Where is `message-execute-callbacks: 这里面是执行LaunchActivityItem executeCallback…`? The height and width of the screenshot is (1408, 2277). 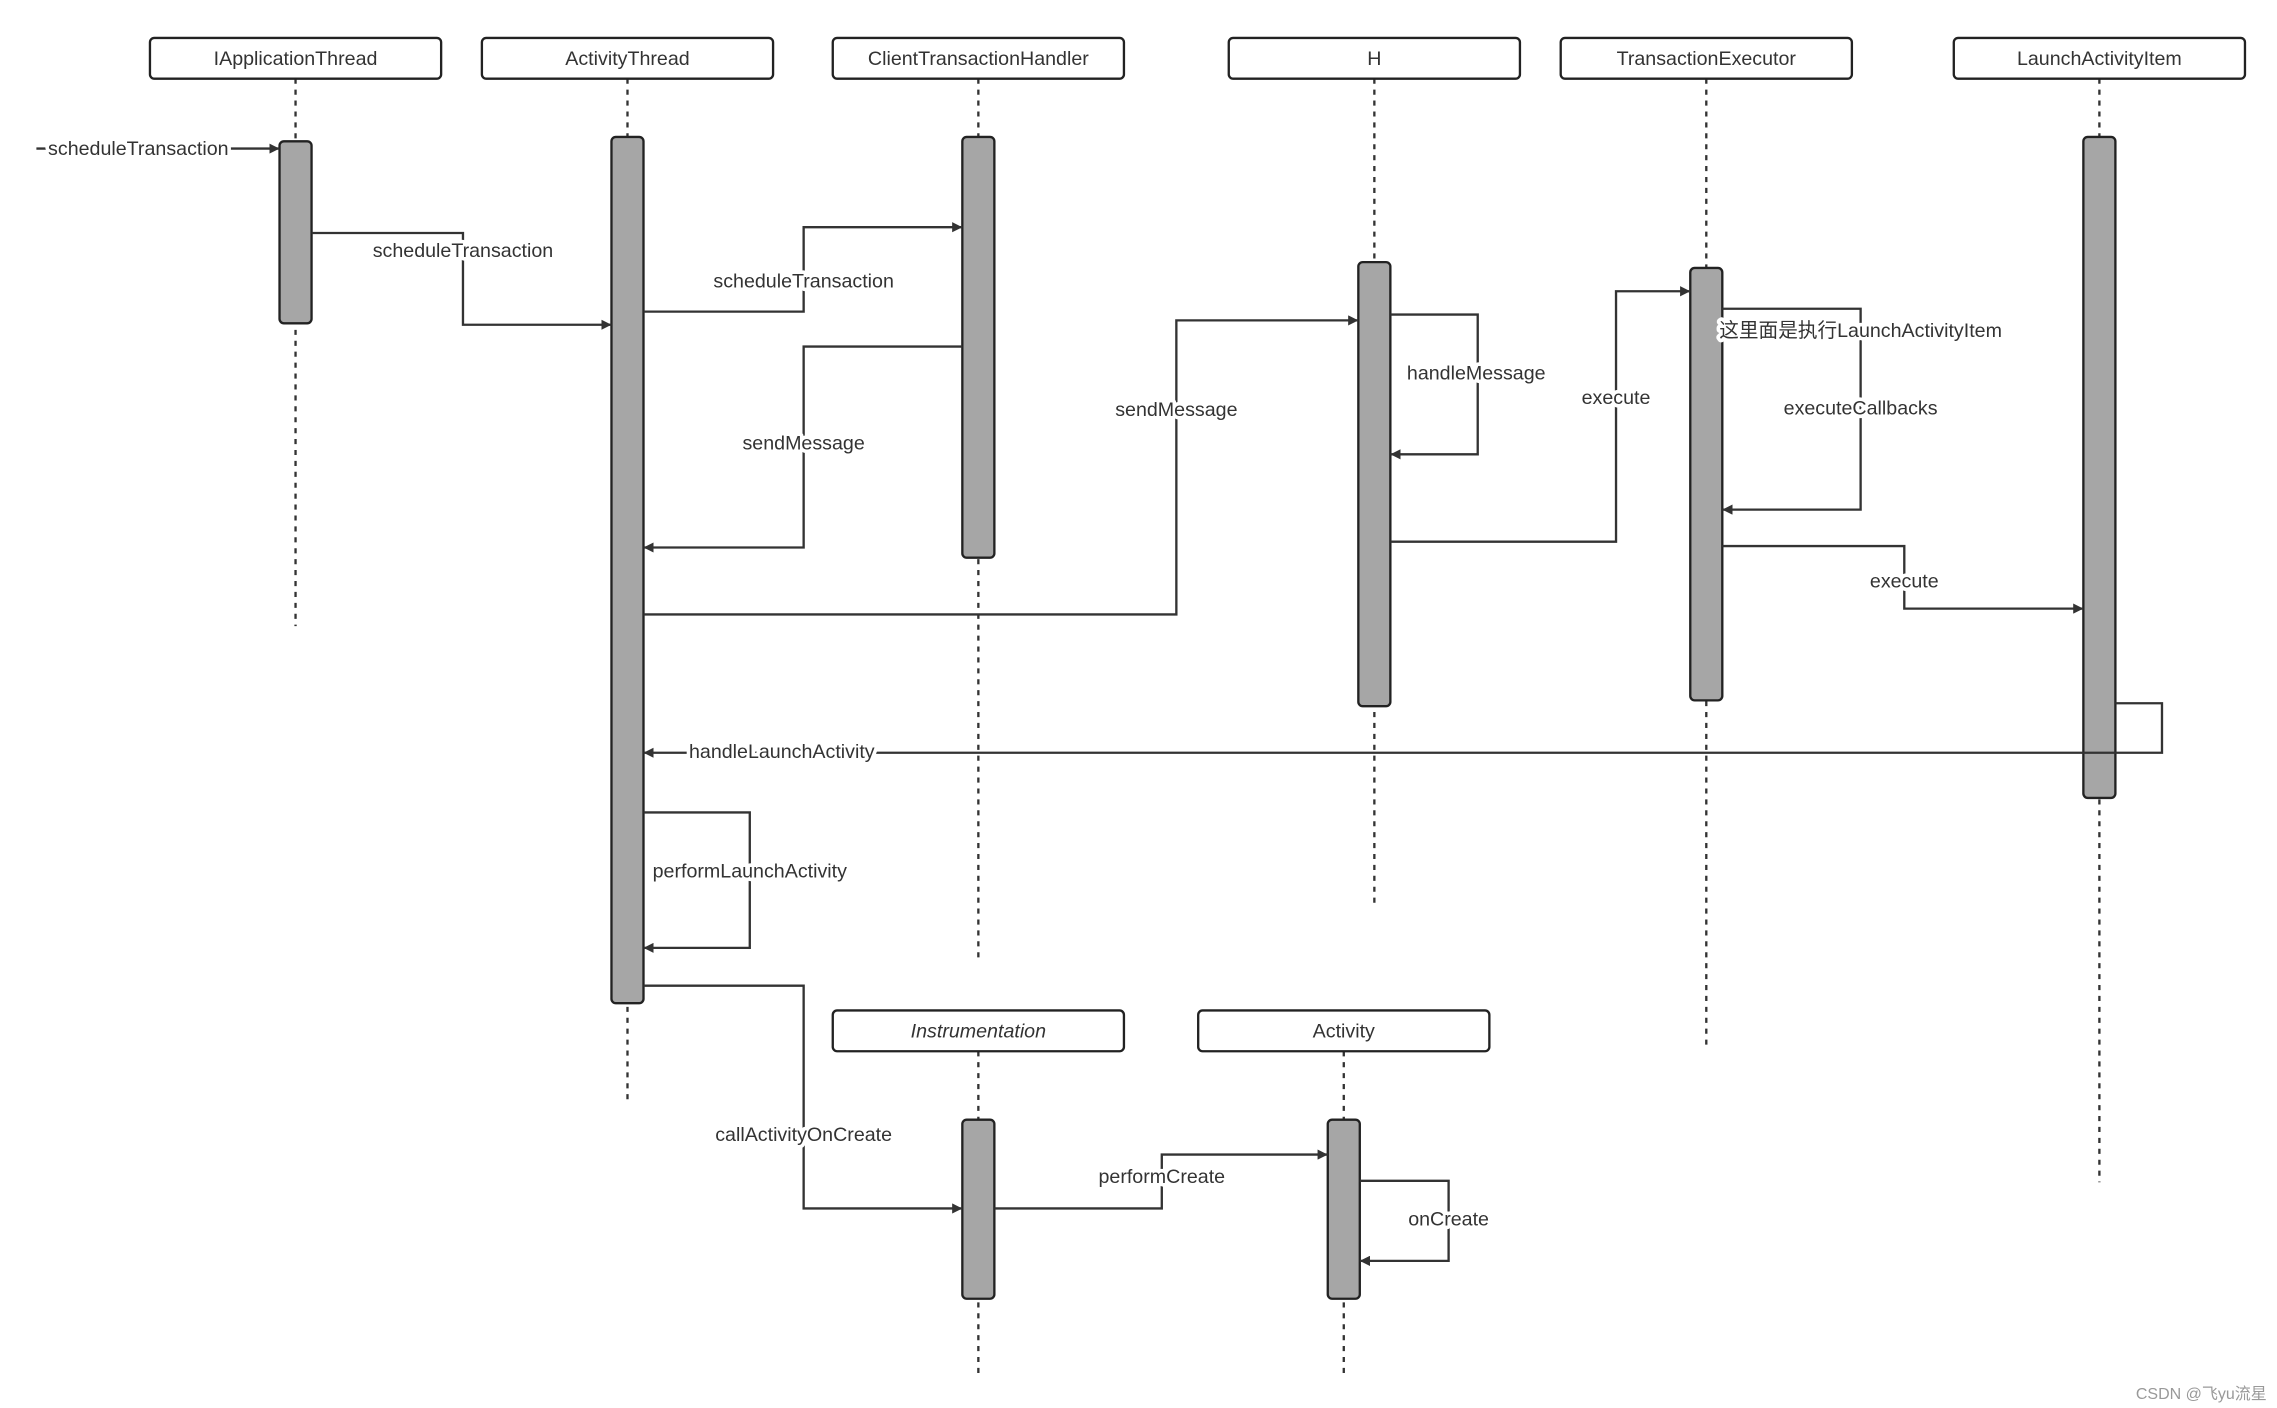
message-execute-callbacks: 这里面是执行LaunchActivityItem executeCallback… is located at coordinates (1861, 411).